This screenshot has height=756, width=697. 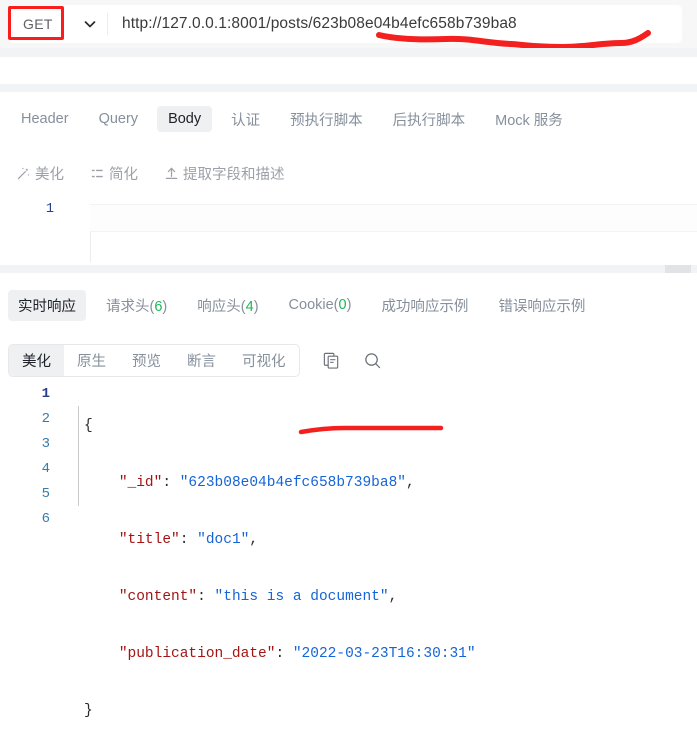 What do you see at coordinates (348, 88) in the screenshot?
I see `section-divider` at bounding box center [348, 88].